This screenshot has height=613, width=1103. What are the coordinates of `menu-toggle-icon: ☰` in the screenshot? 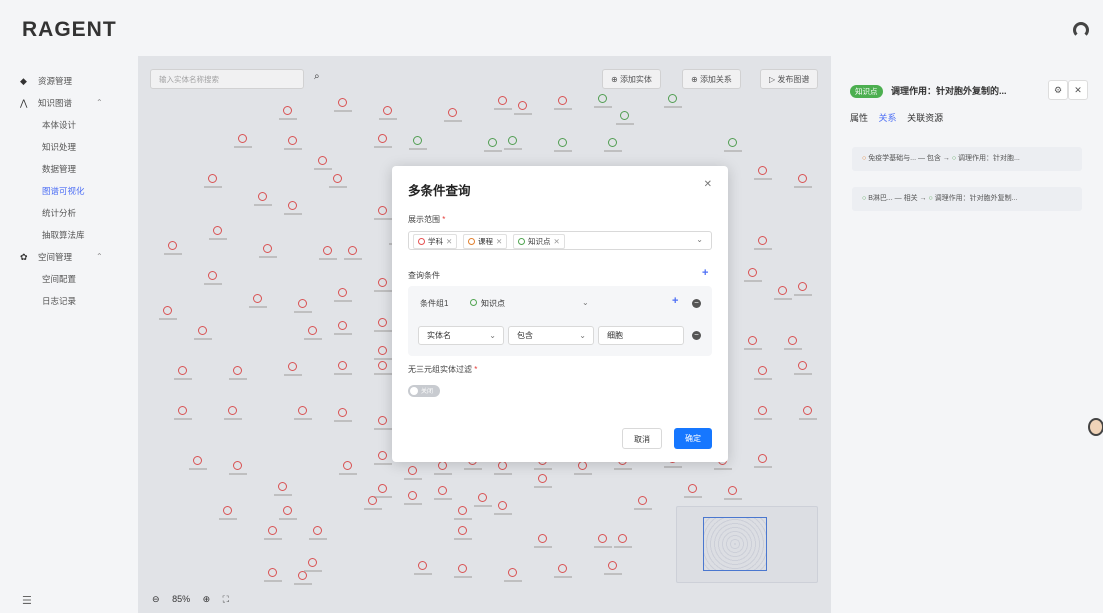 It's located at (27, 600).